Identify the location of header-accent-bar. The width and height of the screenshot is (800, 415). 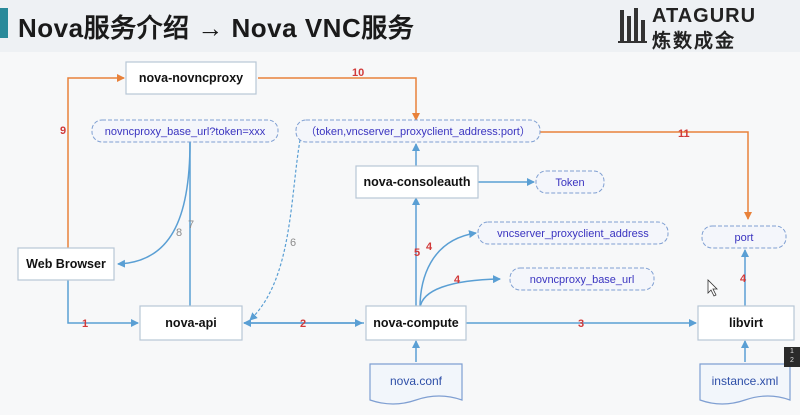
(4, 23).